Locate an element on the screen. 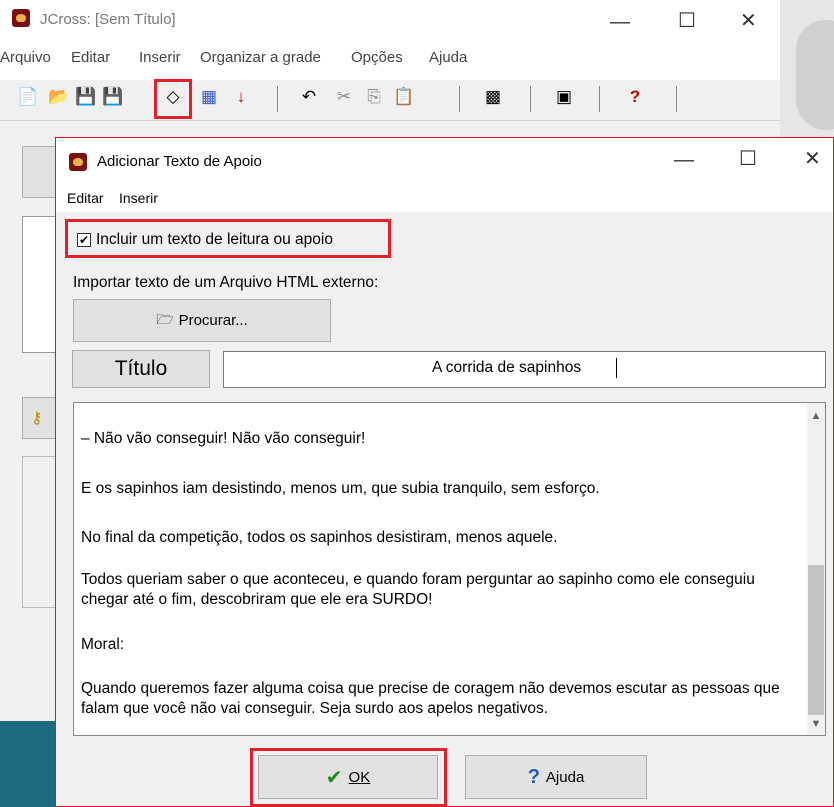 This screenshot has width=834, height=807. open-folder-icon: 📂 is located at coordinates (59, 97).